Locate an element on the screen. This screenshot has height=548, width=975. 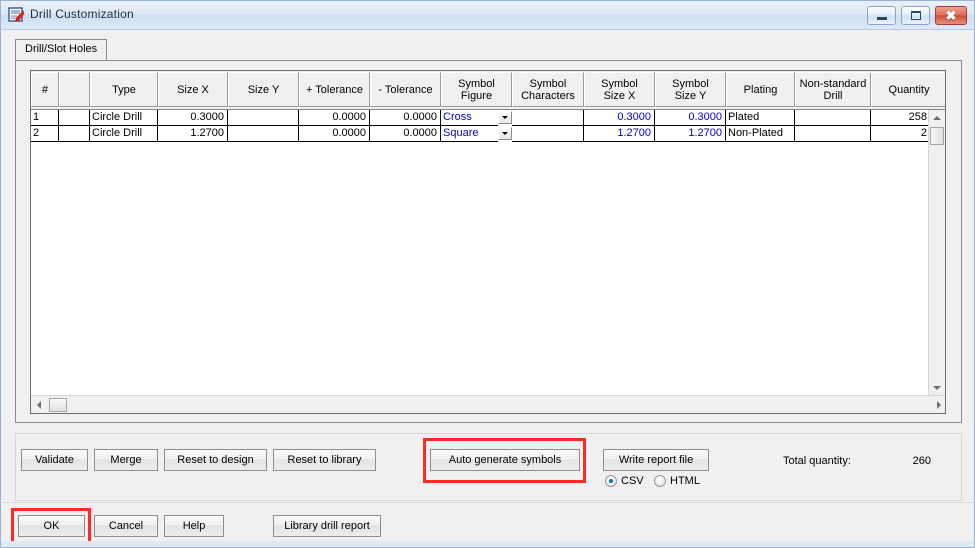
column-header-symbol-figure: Symbol Figure is located at coordinates (476, 89).